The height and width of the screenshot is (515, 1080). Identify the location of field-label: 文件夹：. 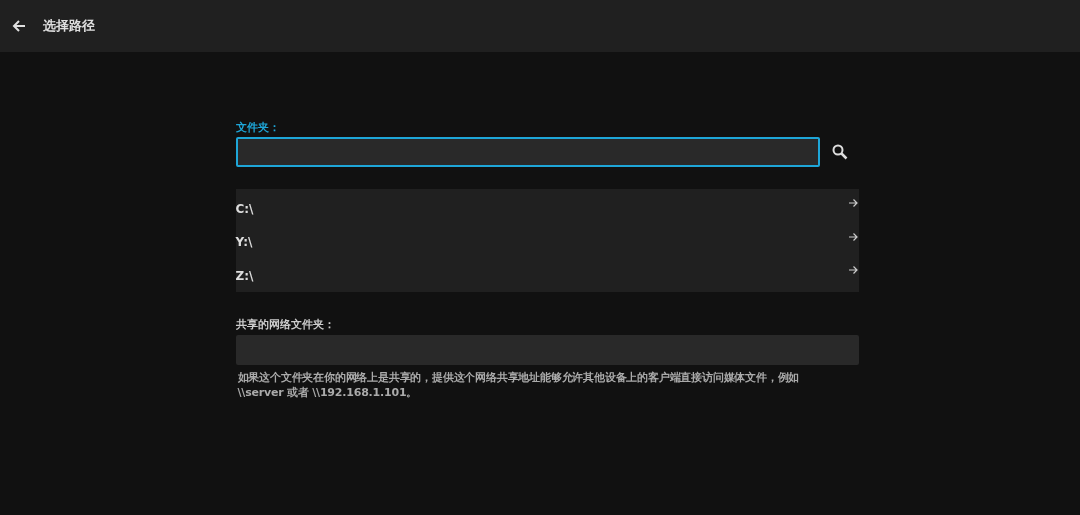
(258, 127).